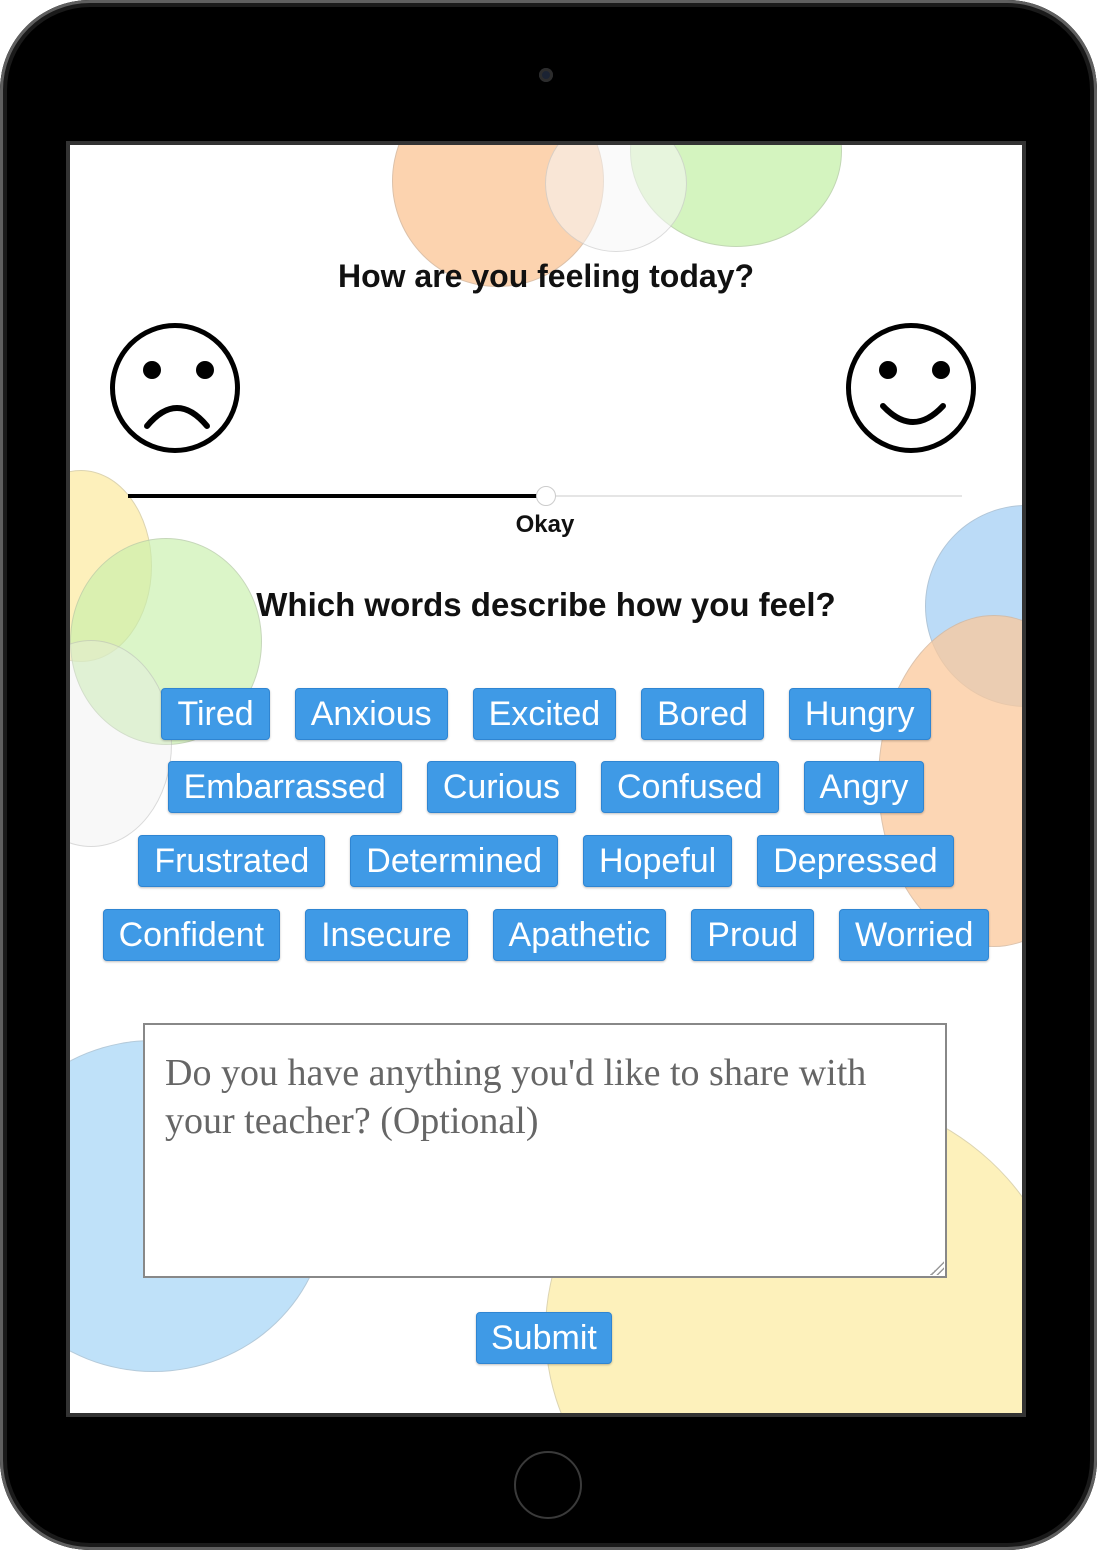 The height and width of the screenshot is (1550, 1097). What do you see at coordinates (544, 1338) in the screenshot?
I see `submit-button: Submit` at bounding box center [544, 1338].